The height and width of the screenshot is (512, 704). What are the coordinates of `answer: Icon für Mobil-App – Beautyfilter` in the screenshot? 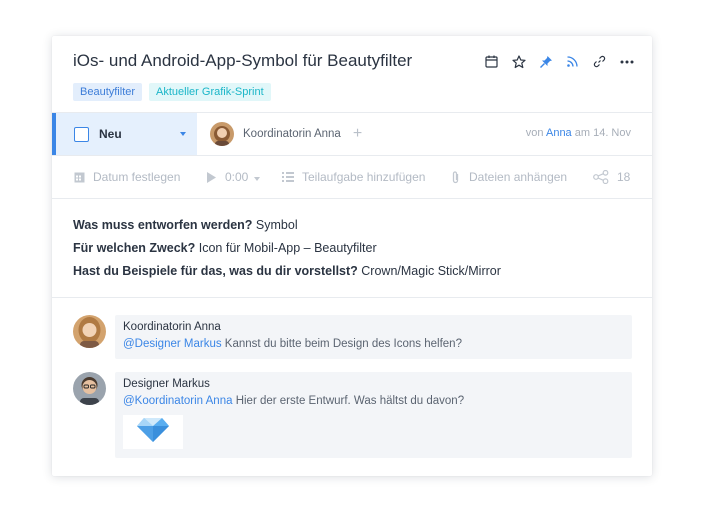 It's located at (287, 248).